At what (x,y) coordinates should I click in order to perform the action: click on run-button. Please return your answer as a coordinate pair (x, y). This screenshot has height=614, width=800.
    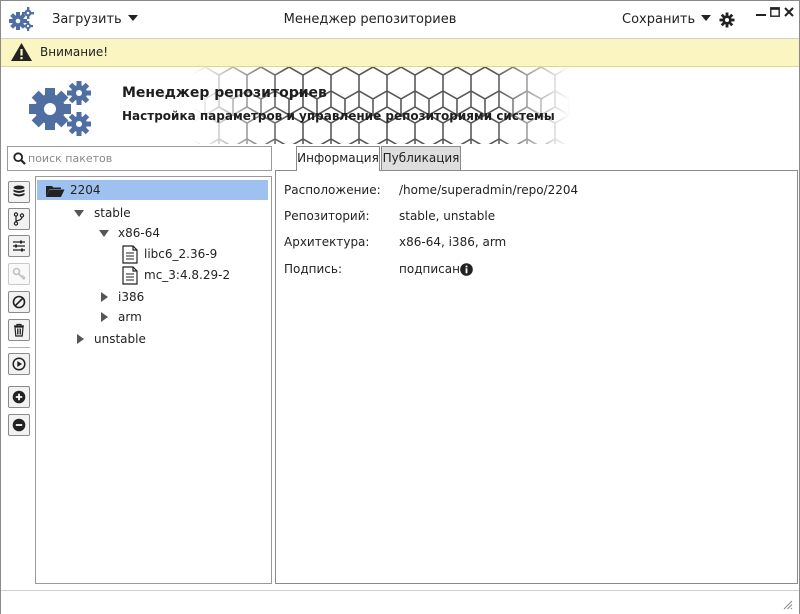
    Looking at the image, I should click on (19, 364).